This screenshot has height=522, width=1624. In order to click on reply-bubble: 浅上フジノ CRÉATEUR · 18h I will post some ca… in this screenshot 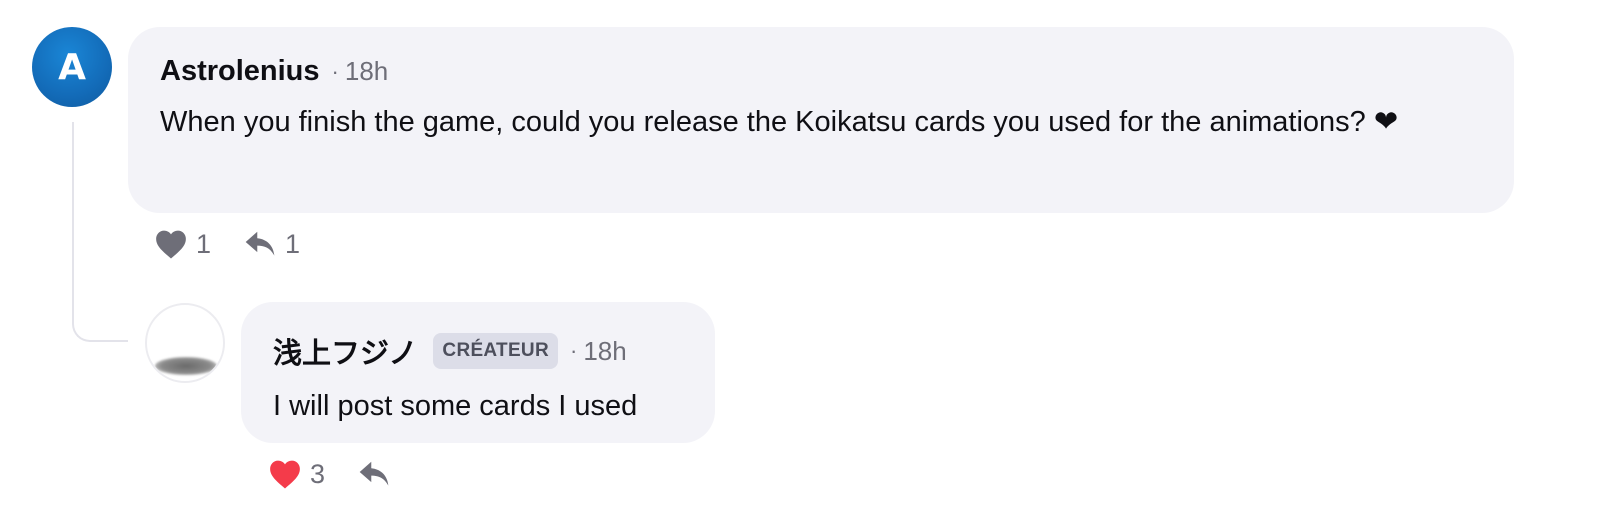, I will do `click(478, 372)`.